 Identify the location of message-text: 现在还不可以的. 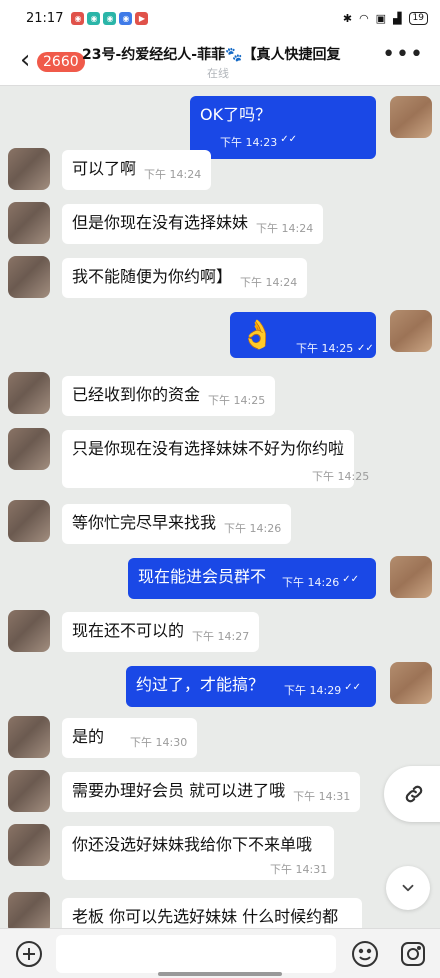
(128, 630).